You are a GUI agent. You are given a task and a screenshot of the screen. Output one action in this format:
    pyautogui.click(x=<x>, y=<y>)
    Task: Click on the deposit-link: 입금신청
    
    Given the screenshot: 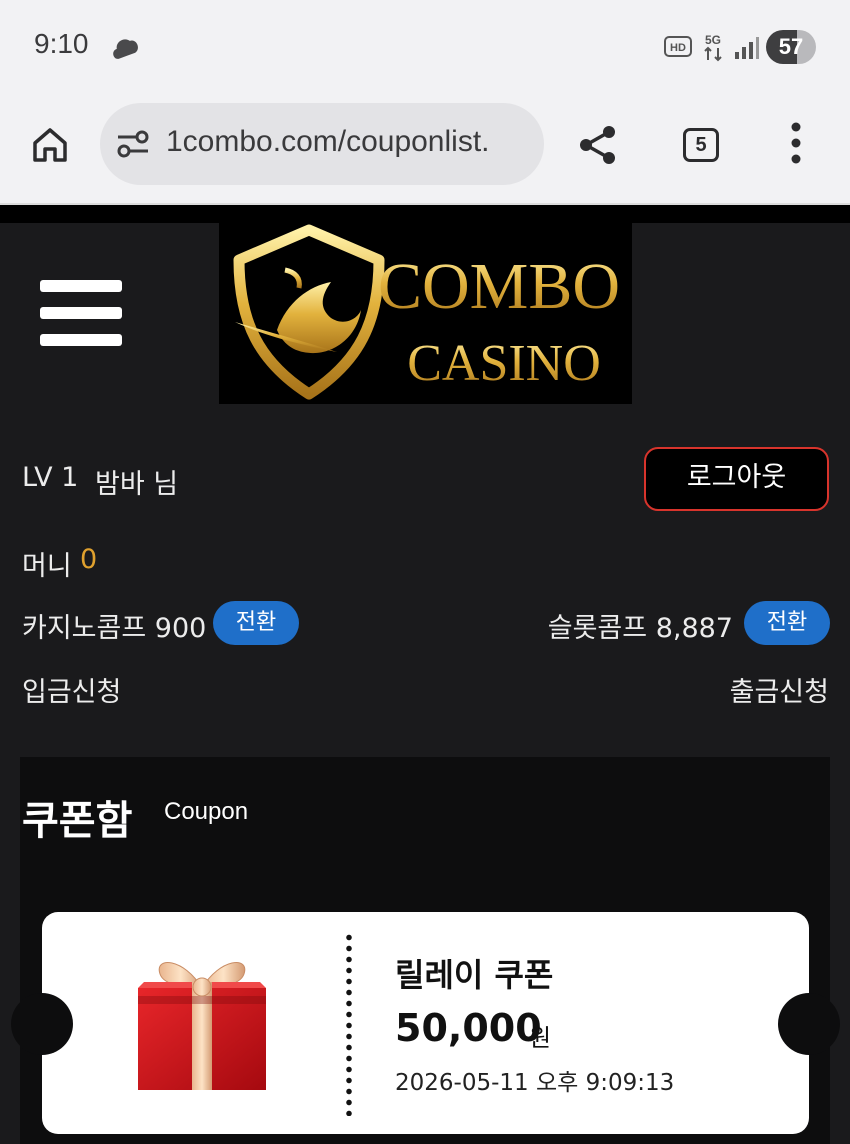 What is the action you would take?
    pyautogui.click(x=71, y=689)
    